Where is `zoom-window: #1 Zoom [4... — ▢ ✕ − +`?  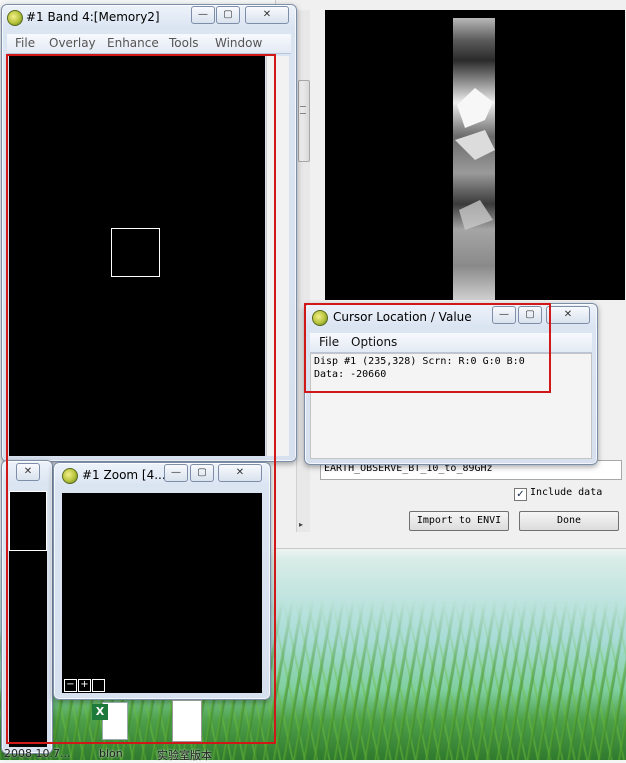
zoom-window: #1 Zoom [4... — ▢ ✕ − + is located at coordinates (162, 581).